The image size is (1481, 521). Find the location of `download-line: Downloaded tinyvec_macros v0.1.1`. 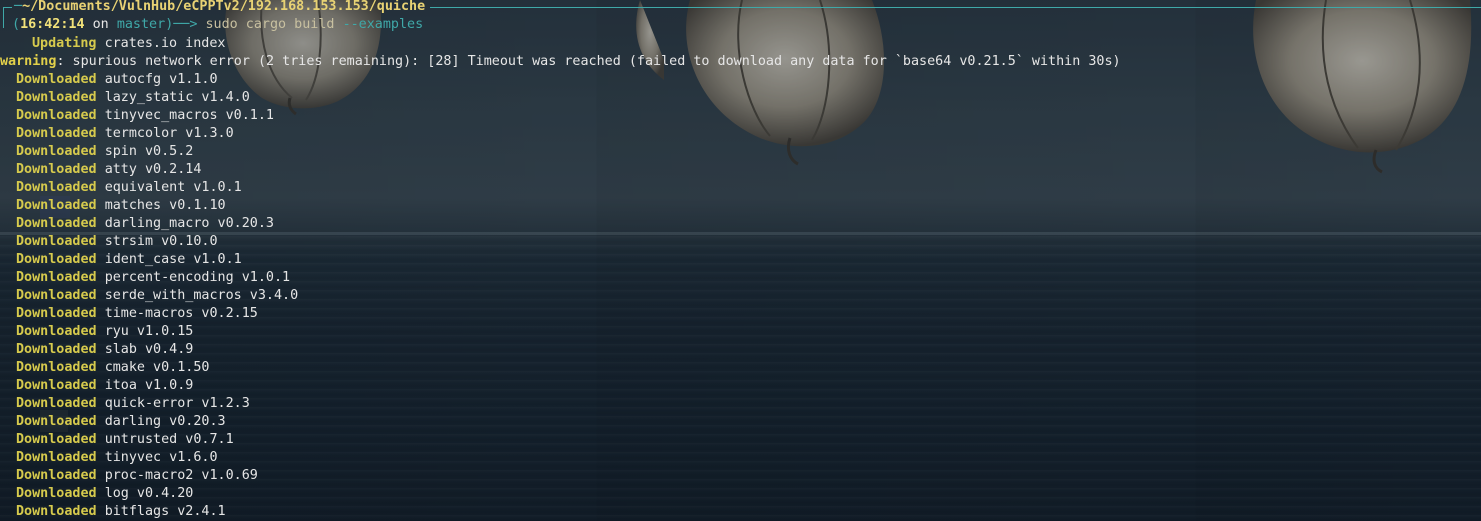

download-line: Downloaded tinyvec_macros v0.1.1 is located at coordinates (145, 116).